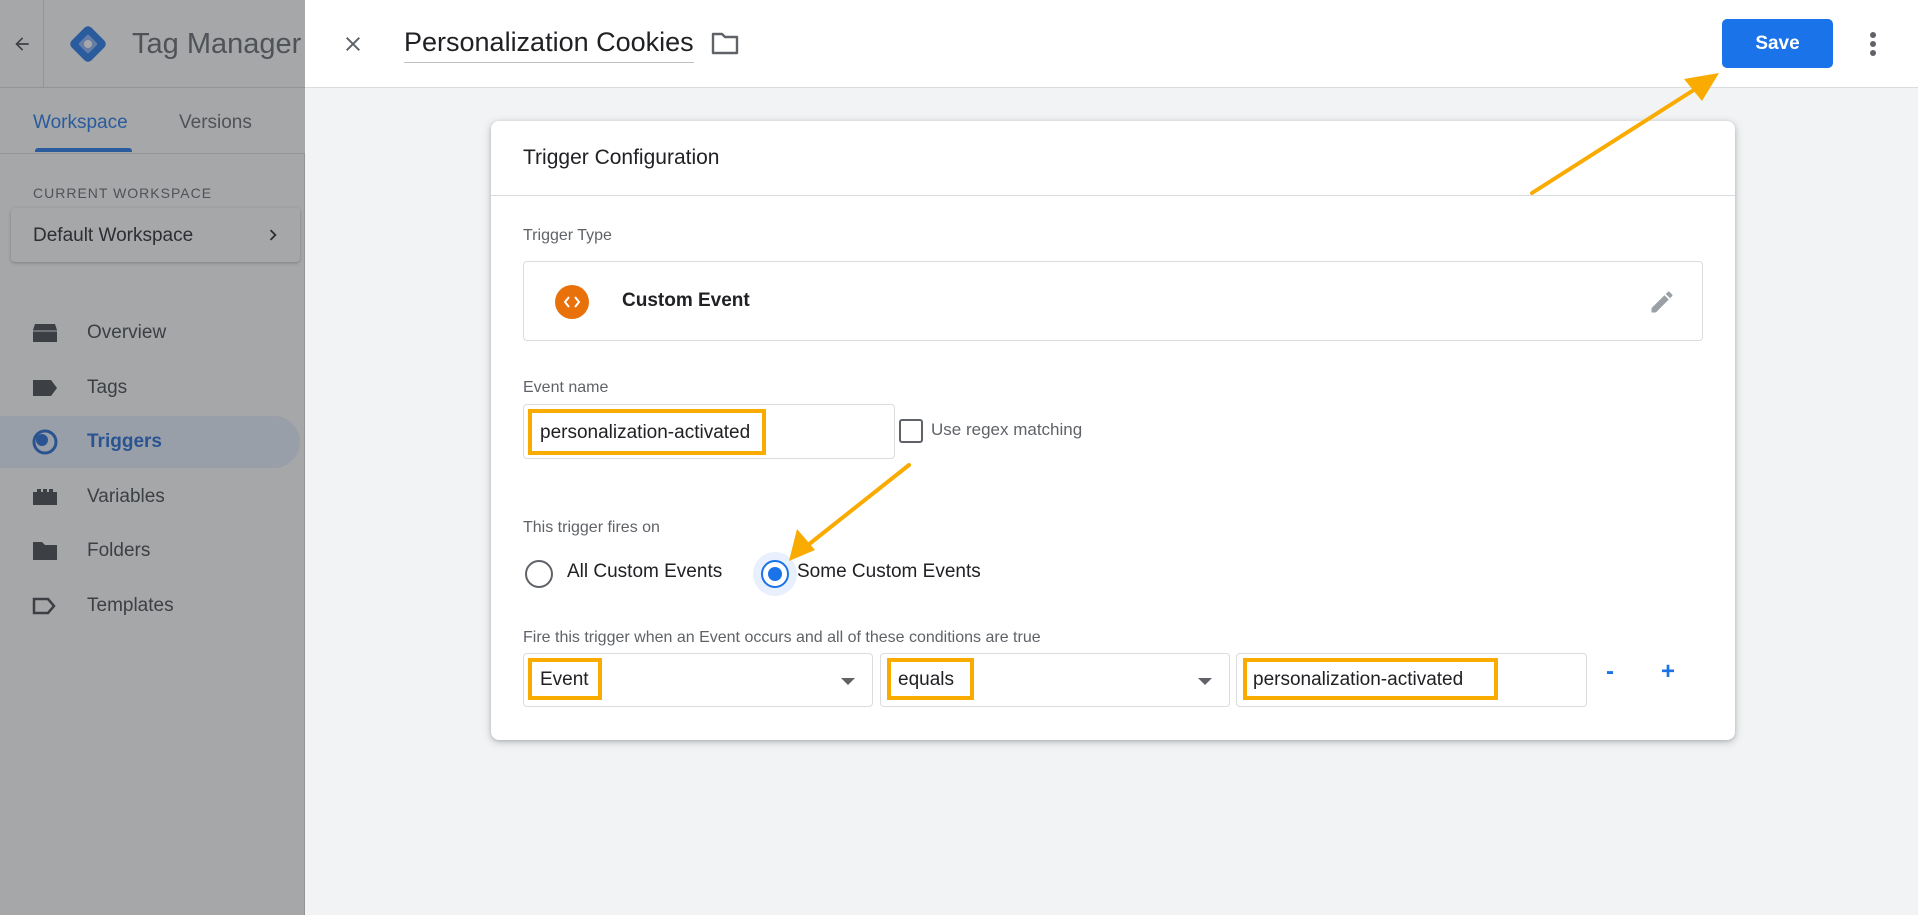  I want to click on fires-on-label: This trigger fires on, so click(591, 527).